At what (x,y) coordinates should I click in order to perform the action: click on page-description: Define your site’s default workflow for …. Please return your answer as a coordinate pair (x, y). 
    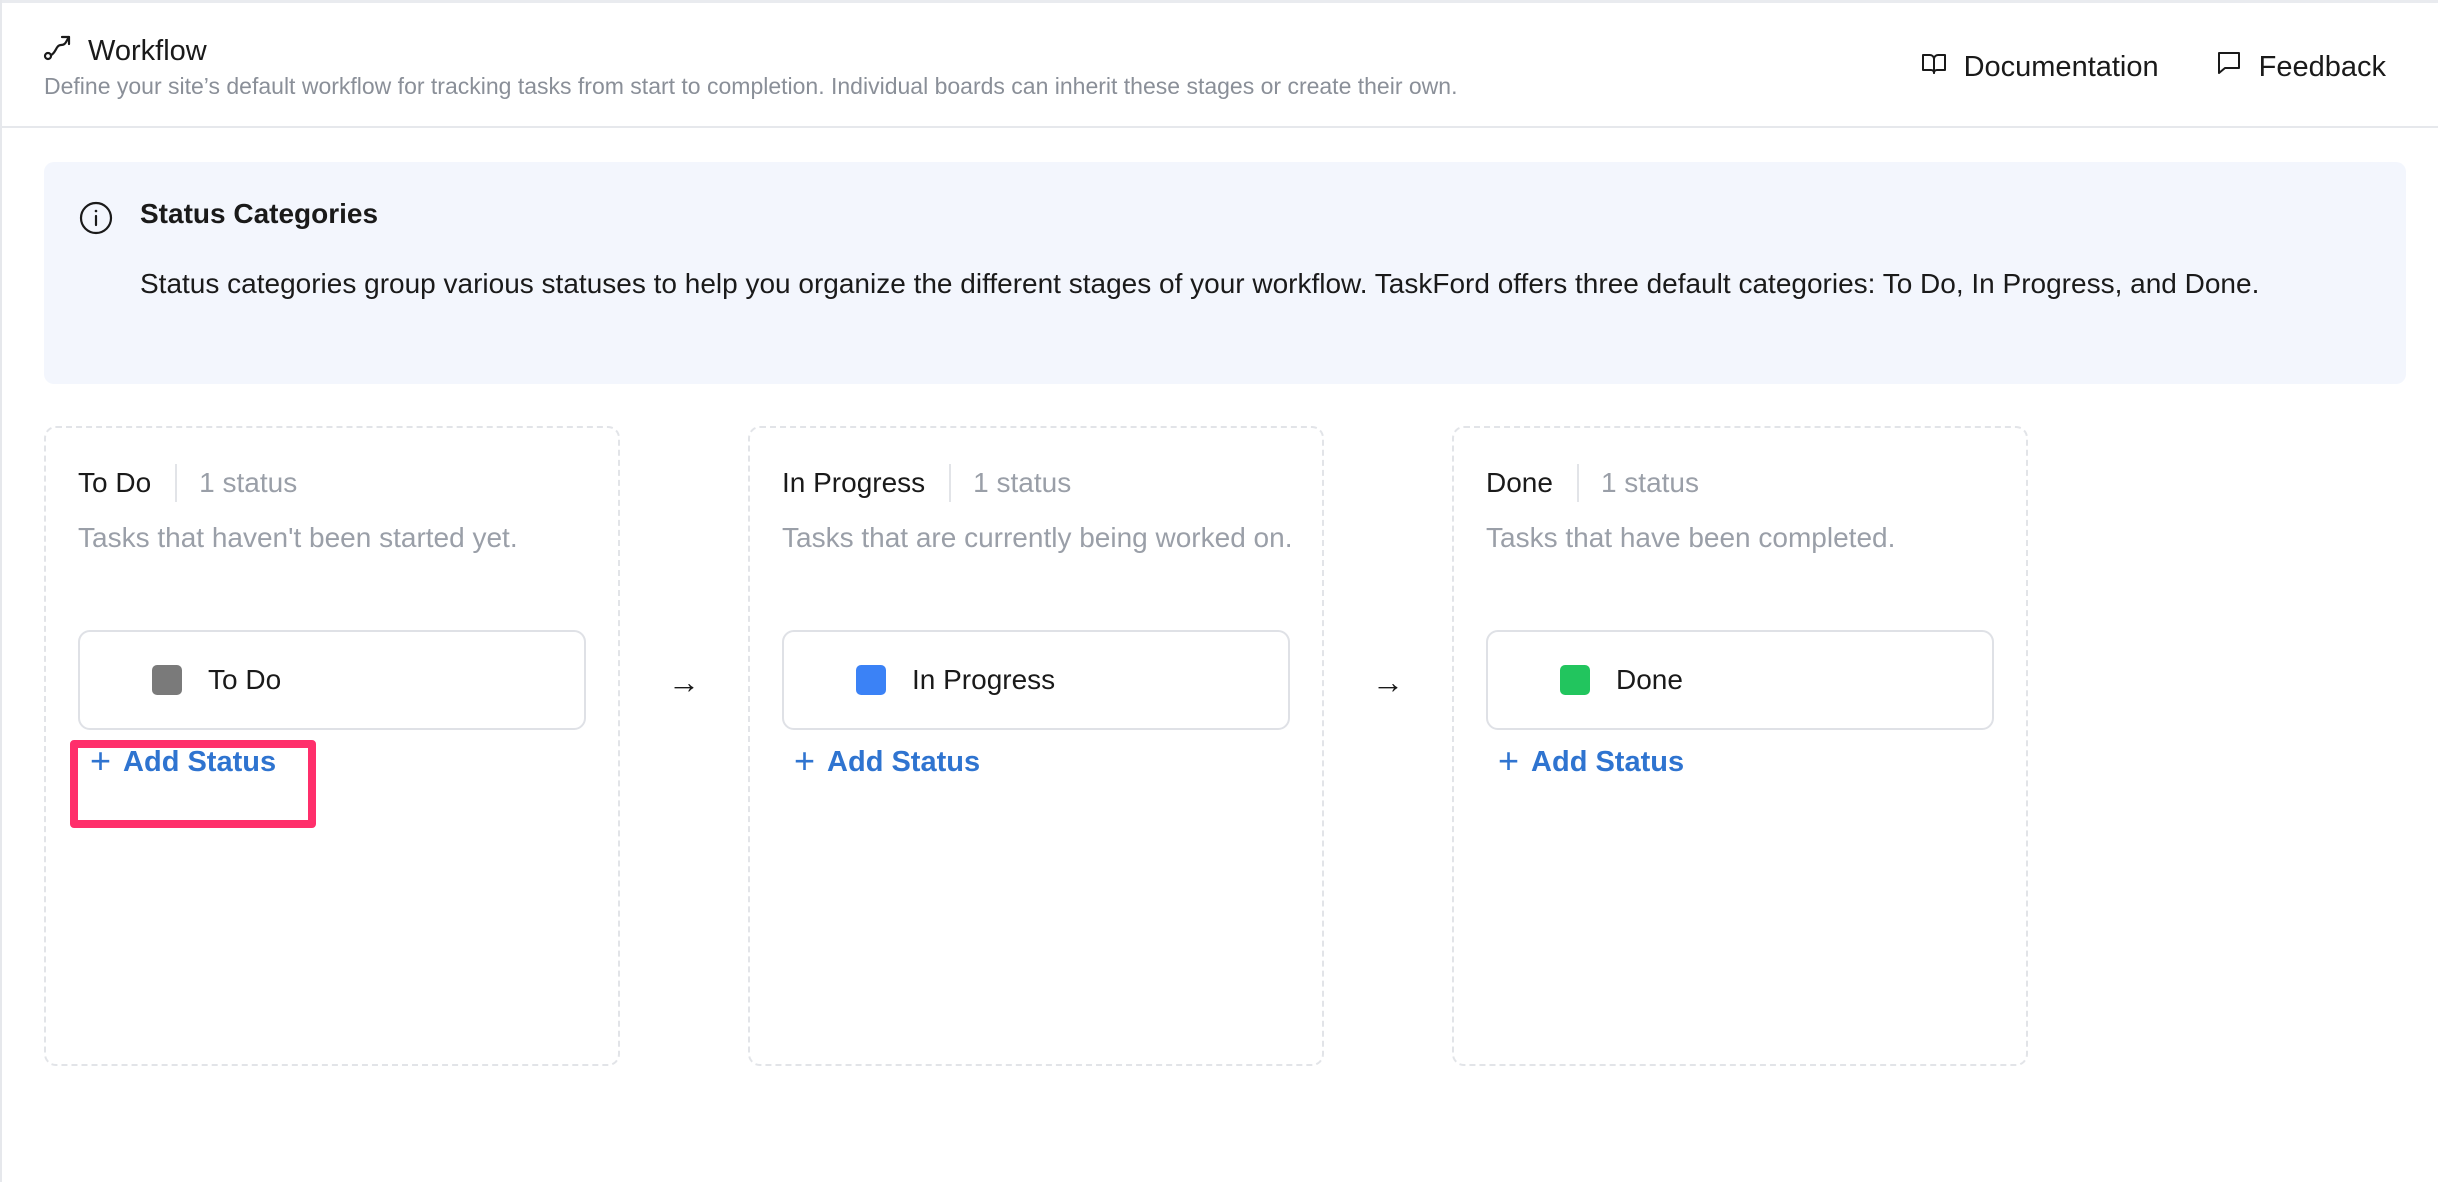
    Looking at the image, I should click on (751, 86).